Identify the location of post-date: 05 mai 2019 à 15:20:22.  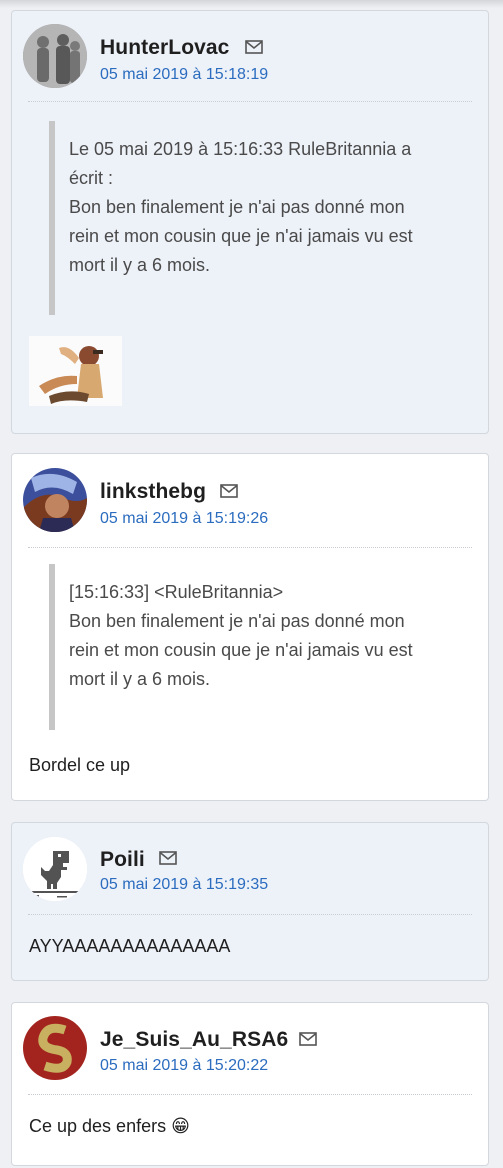
(184, 1066).